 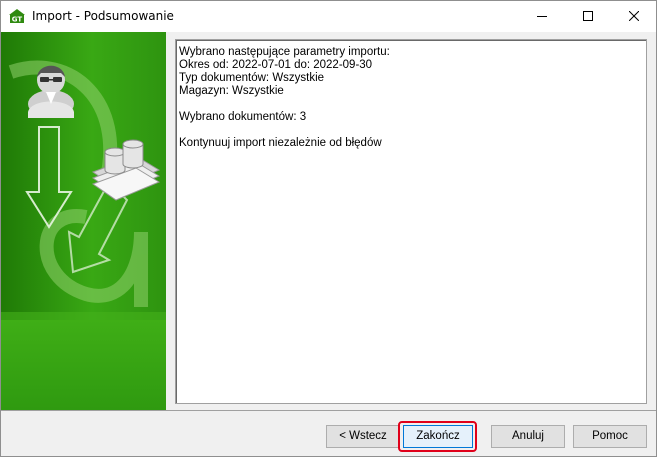 I want to click on summary-line-doc-count: Wybrano dokumentów: 3, so click(x=243, y=117).